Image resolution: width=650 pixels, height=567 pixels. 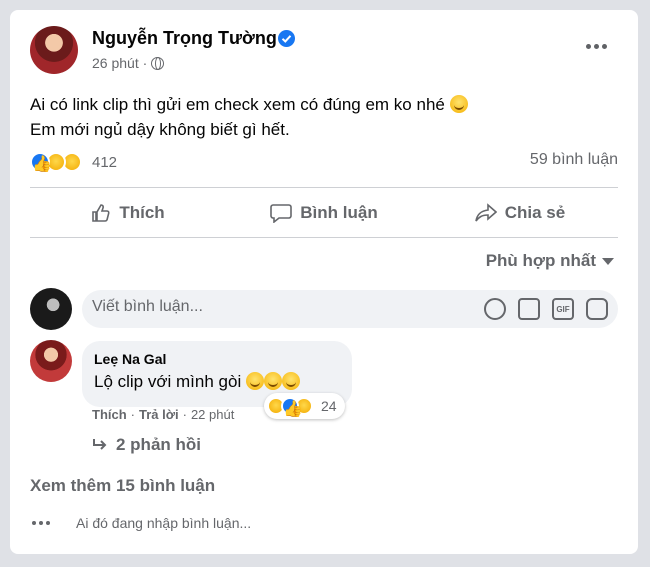 I want to click on reply-arrow-icon, so click(x=100, y=444).